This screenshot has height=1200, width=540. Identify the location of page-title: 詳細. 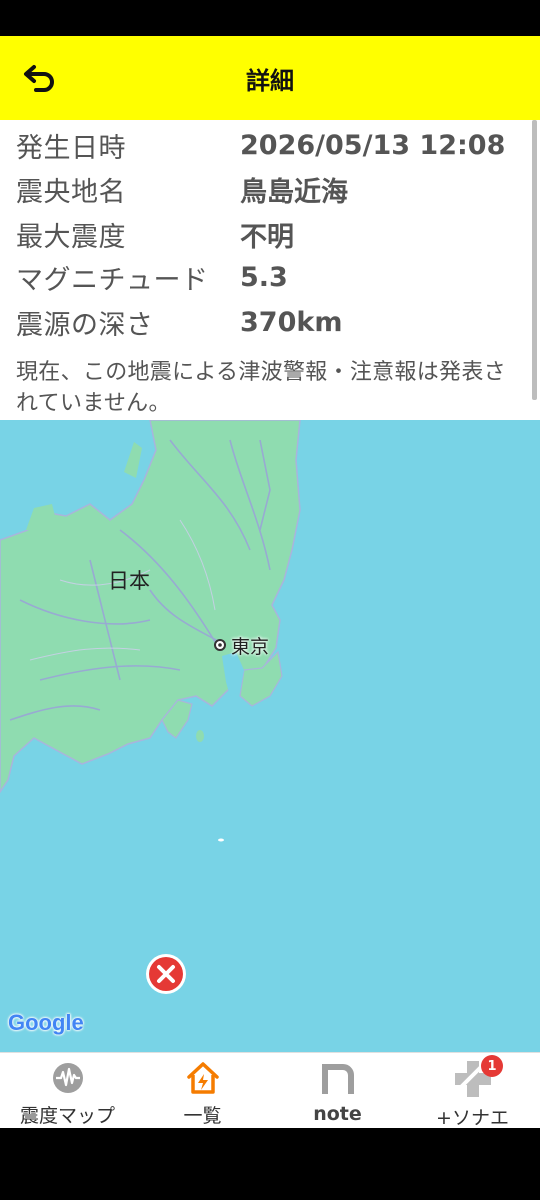
(270, 80).